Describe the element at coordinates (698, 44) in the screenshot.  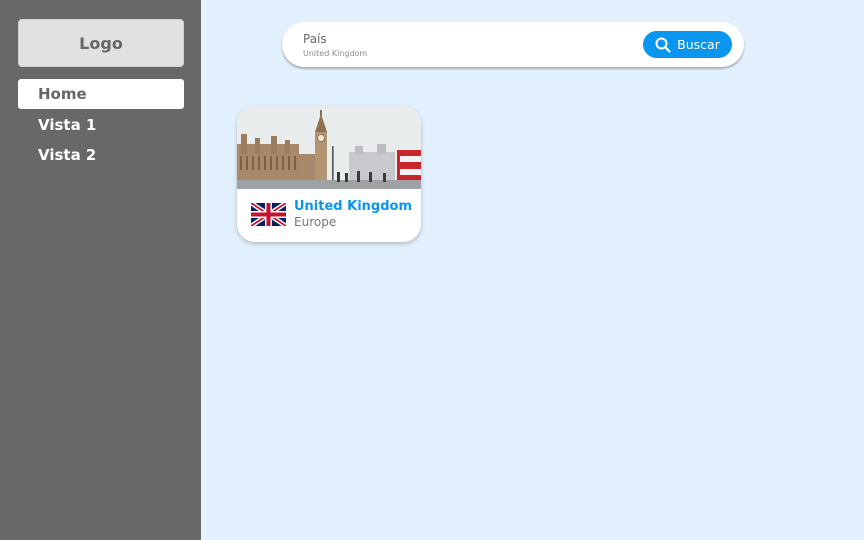
I see `search-button-label: Buscar` at that location.